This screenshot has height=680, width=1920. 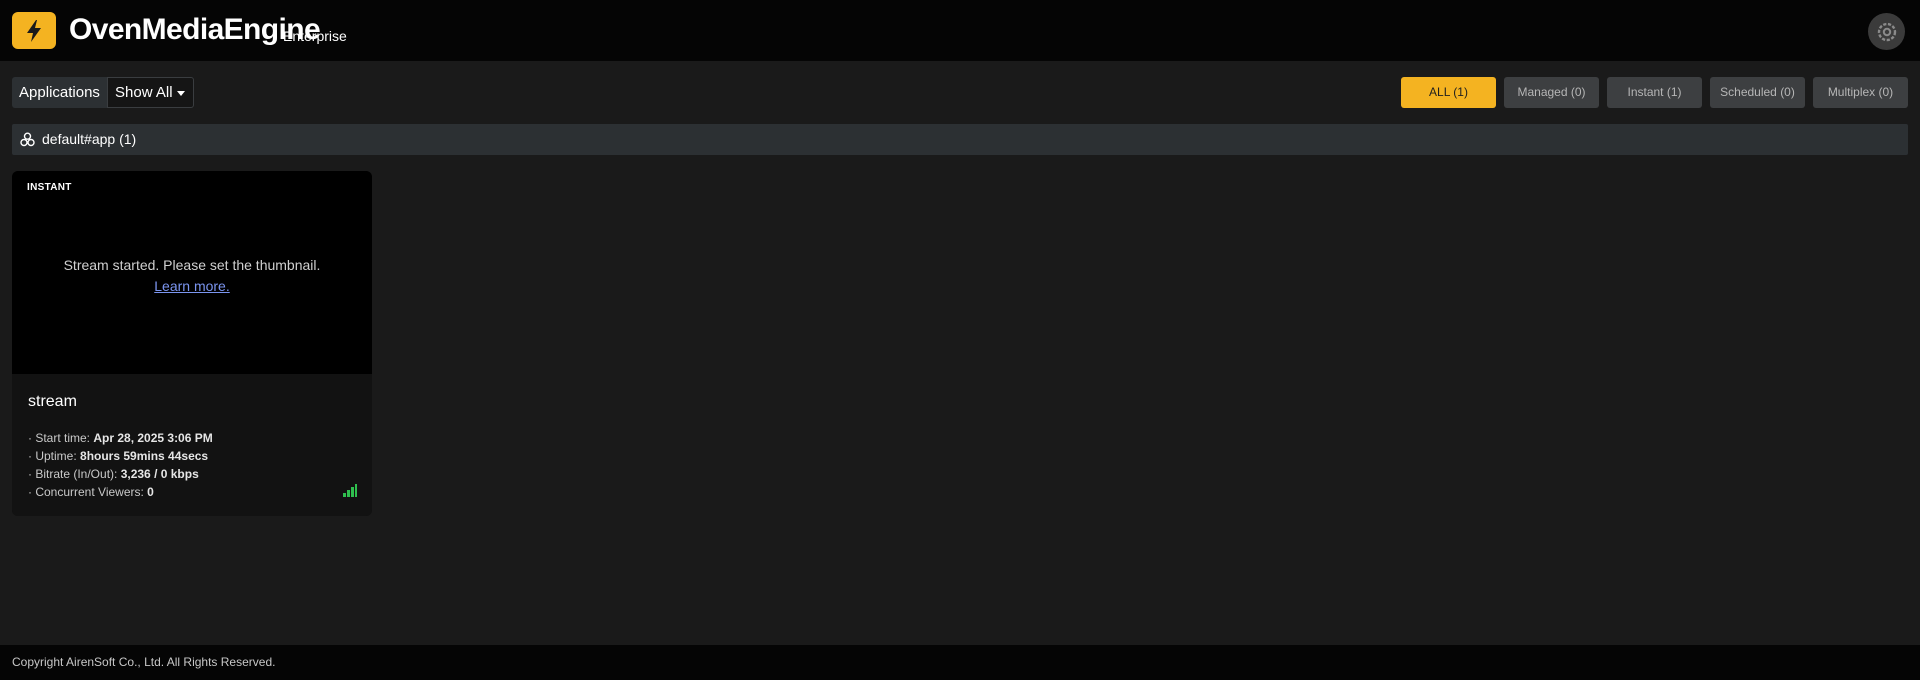 I want to click on brand-subtitle: Enterprise, so click(x=315, y=36).